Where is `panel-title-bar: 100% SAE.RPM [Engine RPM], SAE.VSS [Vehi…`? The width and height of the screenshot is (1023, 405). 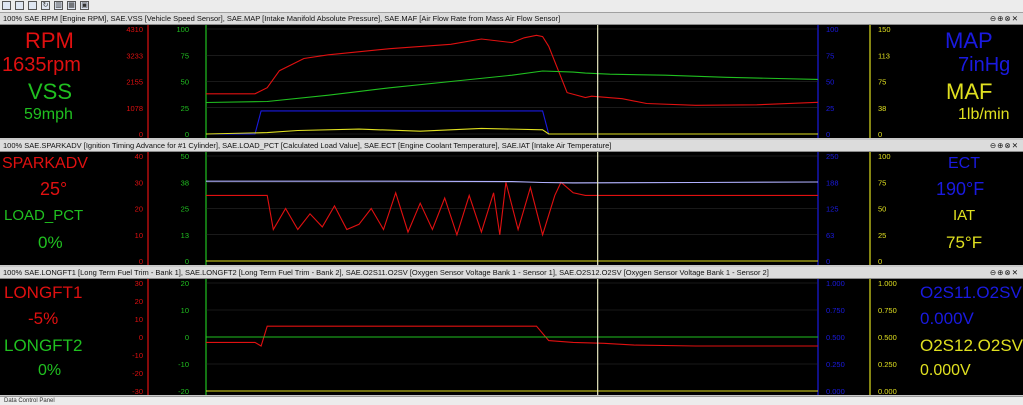 panel-title-bar: 100% SAE.RPM [Engine RPM], SAE.VSS [Vehi… is located at coordinates (511, 19).